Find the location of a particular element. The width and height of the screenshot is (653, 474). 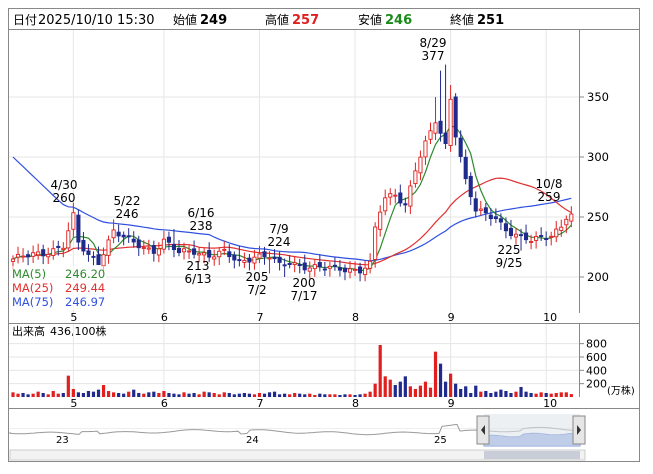

navigator-scrollbar-thumb is located at coordinates (532, 455).